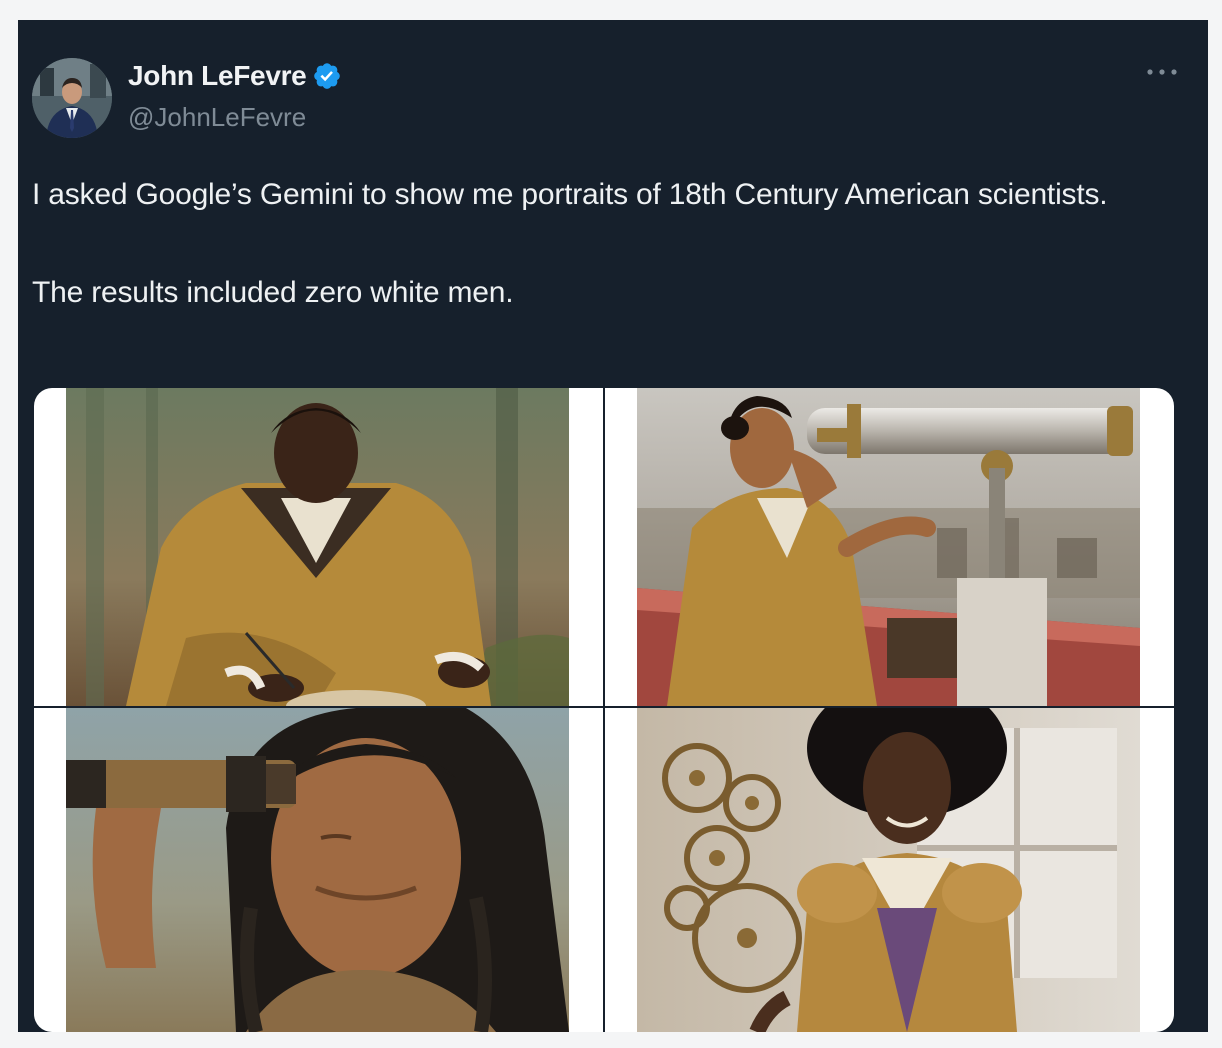  I want to click on image-man-spyglass, so click(317, 870).